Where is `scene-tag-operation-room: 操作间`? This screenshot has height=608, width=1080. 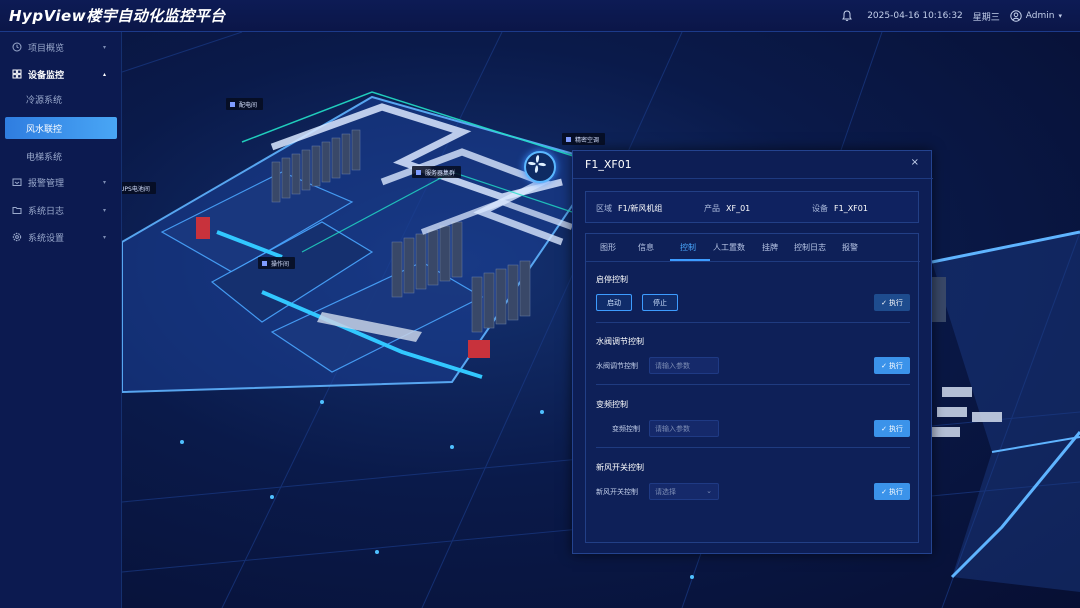
scene-tag-operation-room: 操作间 is located at coordinates (277, 263).